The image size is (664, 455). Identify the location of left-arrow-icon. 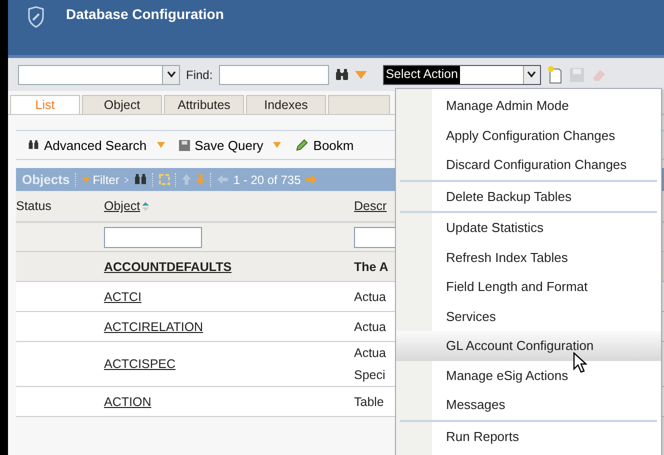
(222, 179).